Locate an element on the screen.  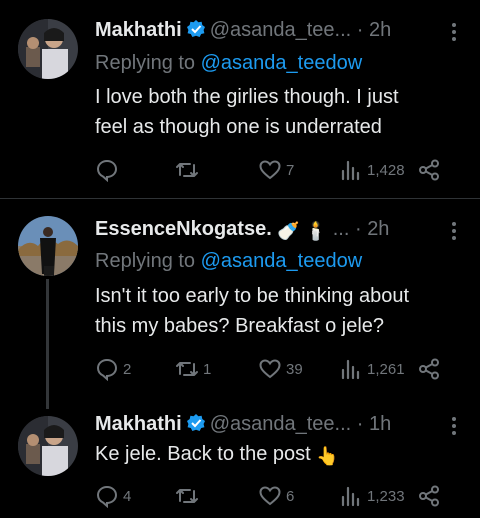
reply-count: 2 is located at coordinates (127, 369).